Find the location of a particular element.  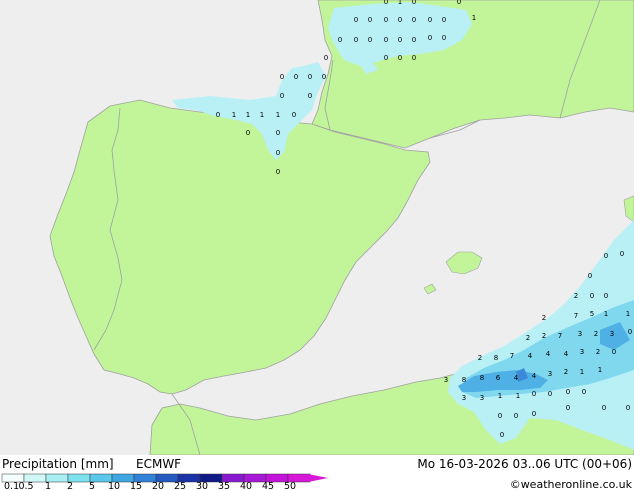

color-scale-arrow is located at coordinates (318, 478).